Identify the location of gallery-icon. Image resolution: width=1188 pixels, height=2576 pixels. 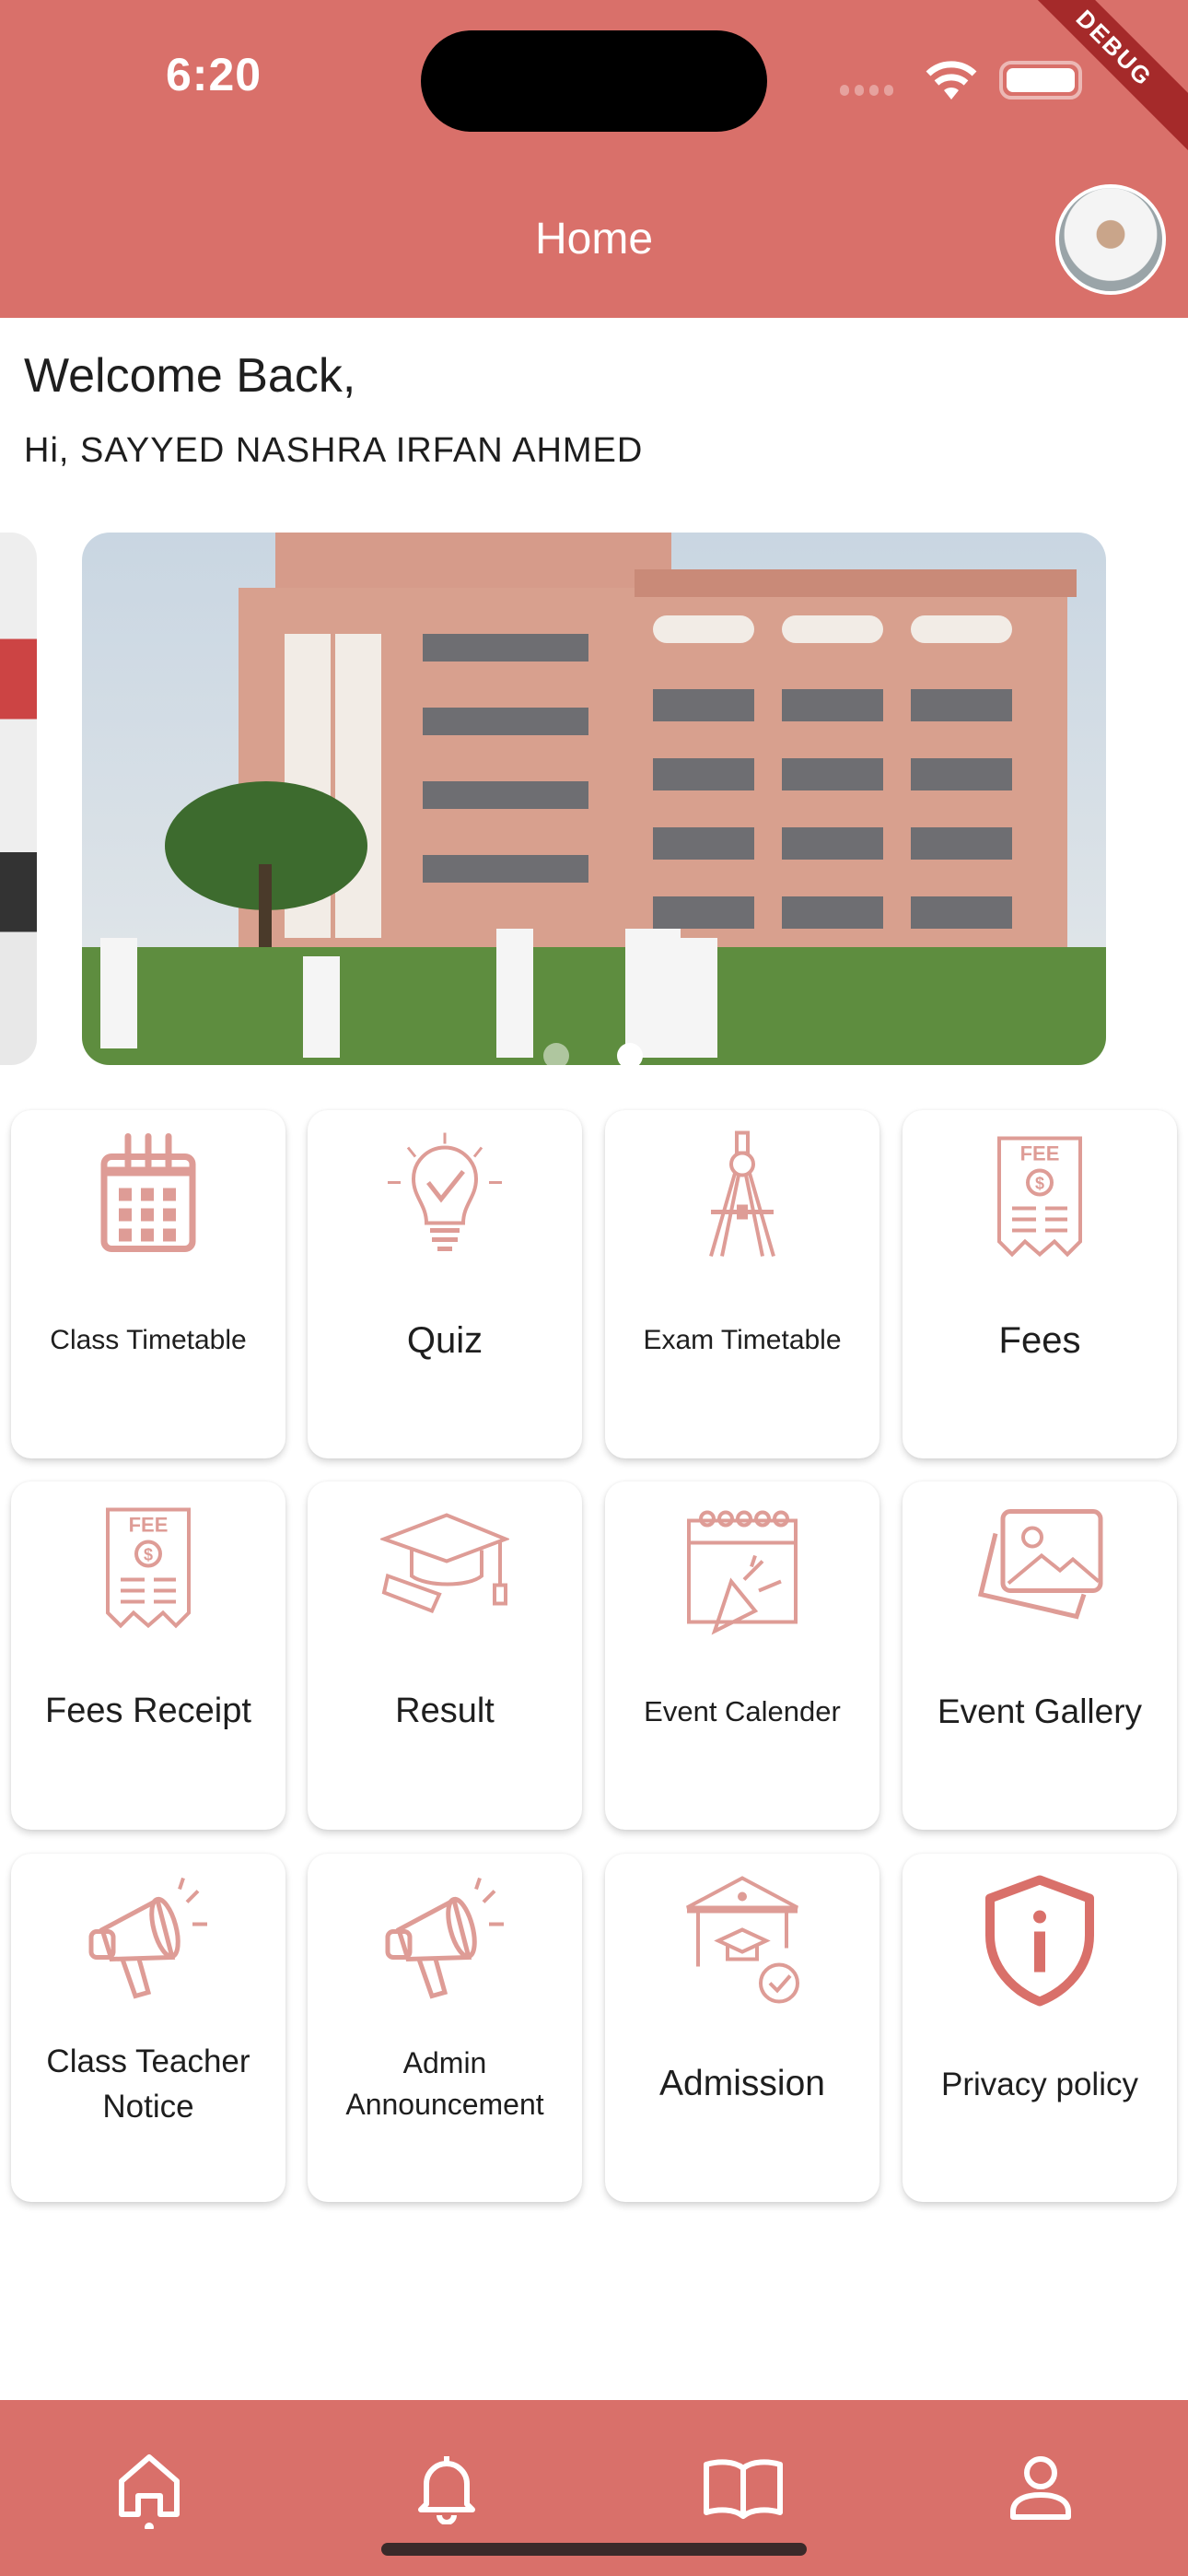
(1040, 1564).